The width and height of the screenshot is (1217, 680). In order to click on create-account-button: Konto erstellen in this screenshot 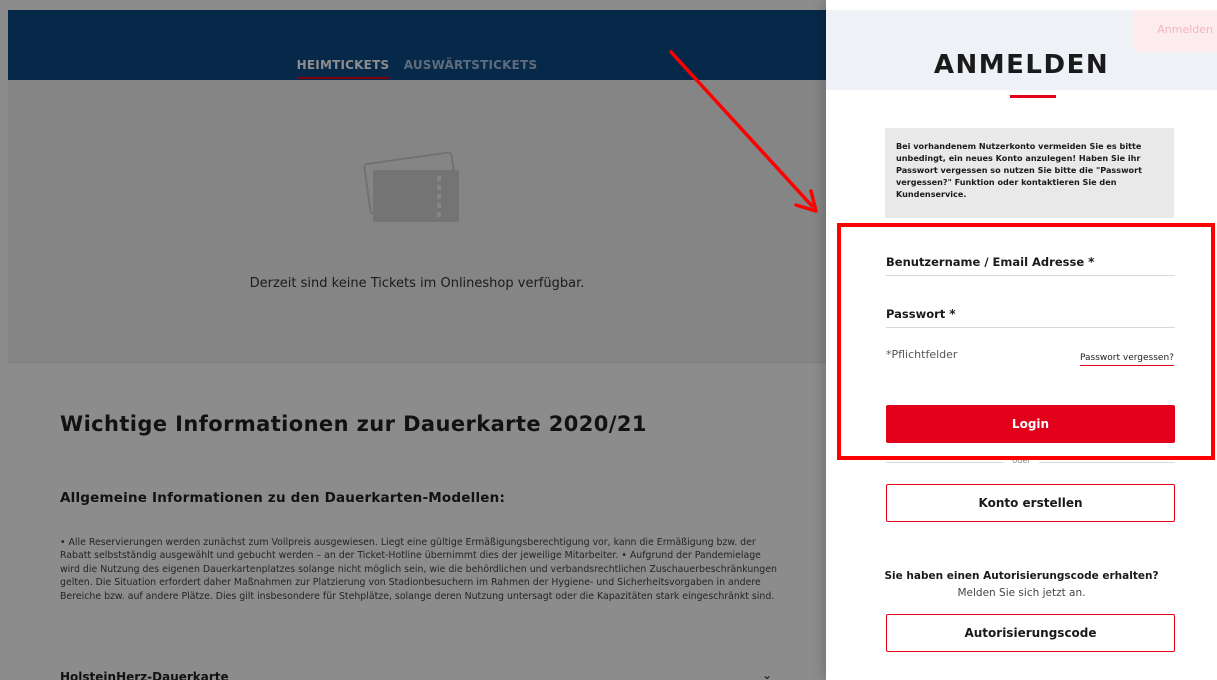, I will do `click(1030, 503)`.